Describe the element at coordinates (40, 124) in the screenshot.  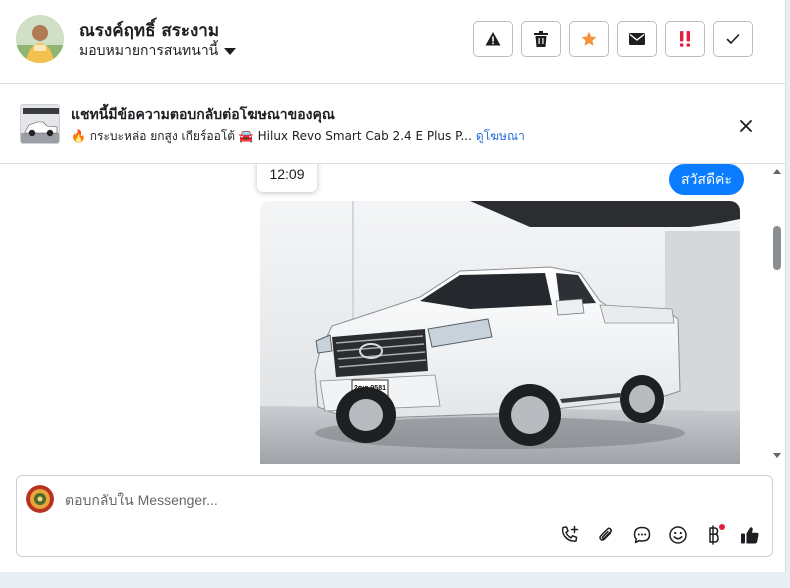
I see `ad-thumbnail` at that location.